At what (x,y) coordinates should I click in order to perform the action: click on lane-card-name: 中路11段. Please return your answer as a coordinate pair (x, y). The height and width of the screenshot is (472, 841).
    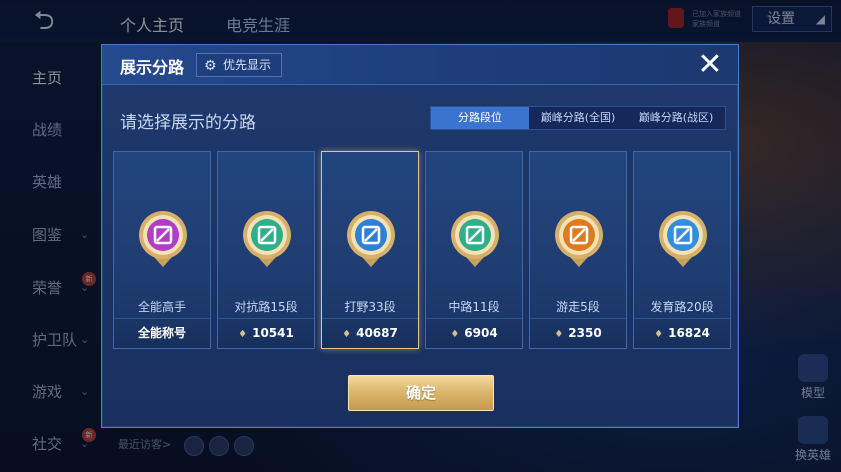
    Looking at the image, I should click on (474, 307).